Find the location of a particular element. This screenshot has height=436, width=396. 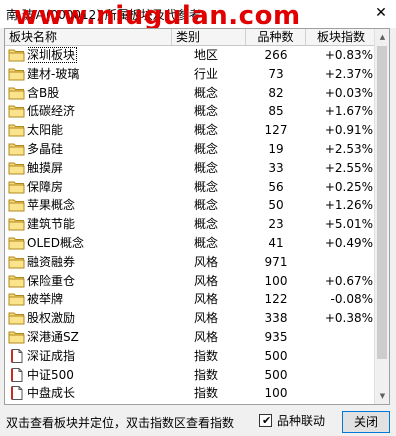

row-index: +1.26% is located at coordinates (348, 205).